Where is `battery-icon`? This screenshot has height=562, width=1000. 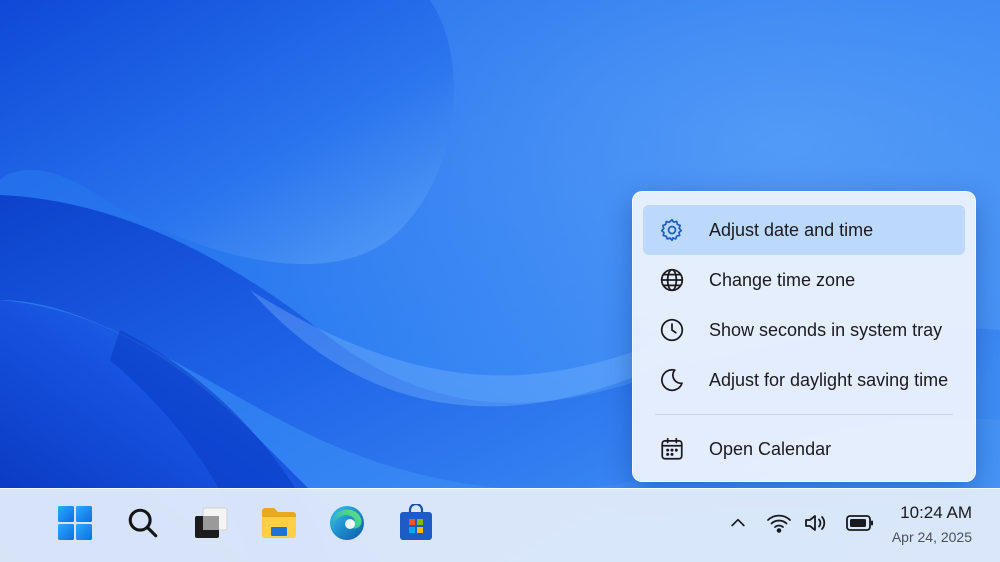
battery-icon is located at coordinates (860, 525).